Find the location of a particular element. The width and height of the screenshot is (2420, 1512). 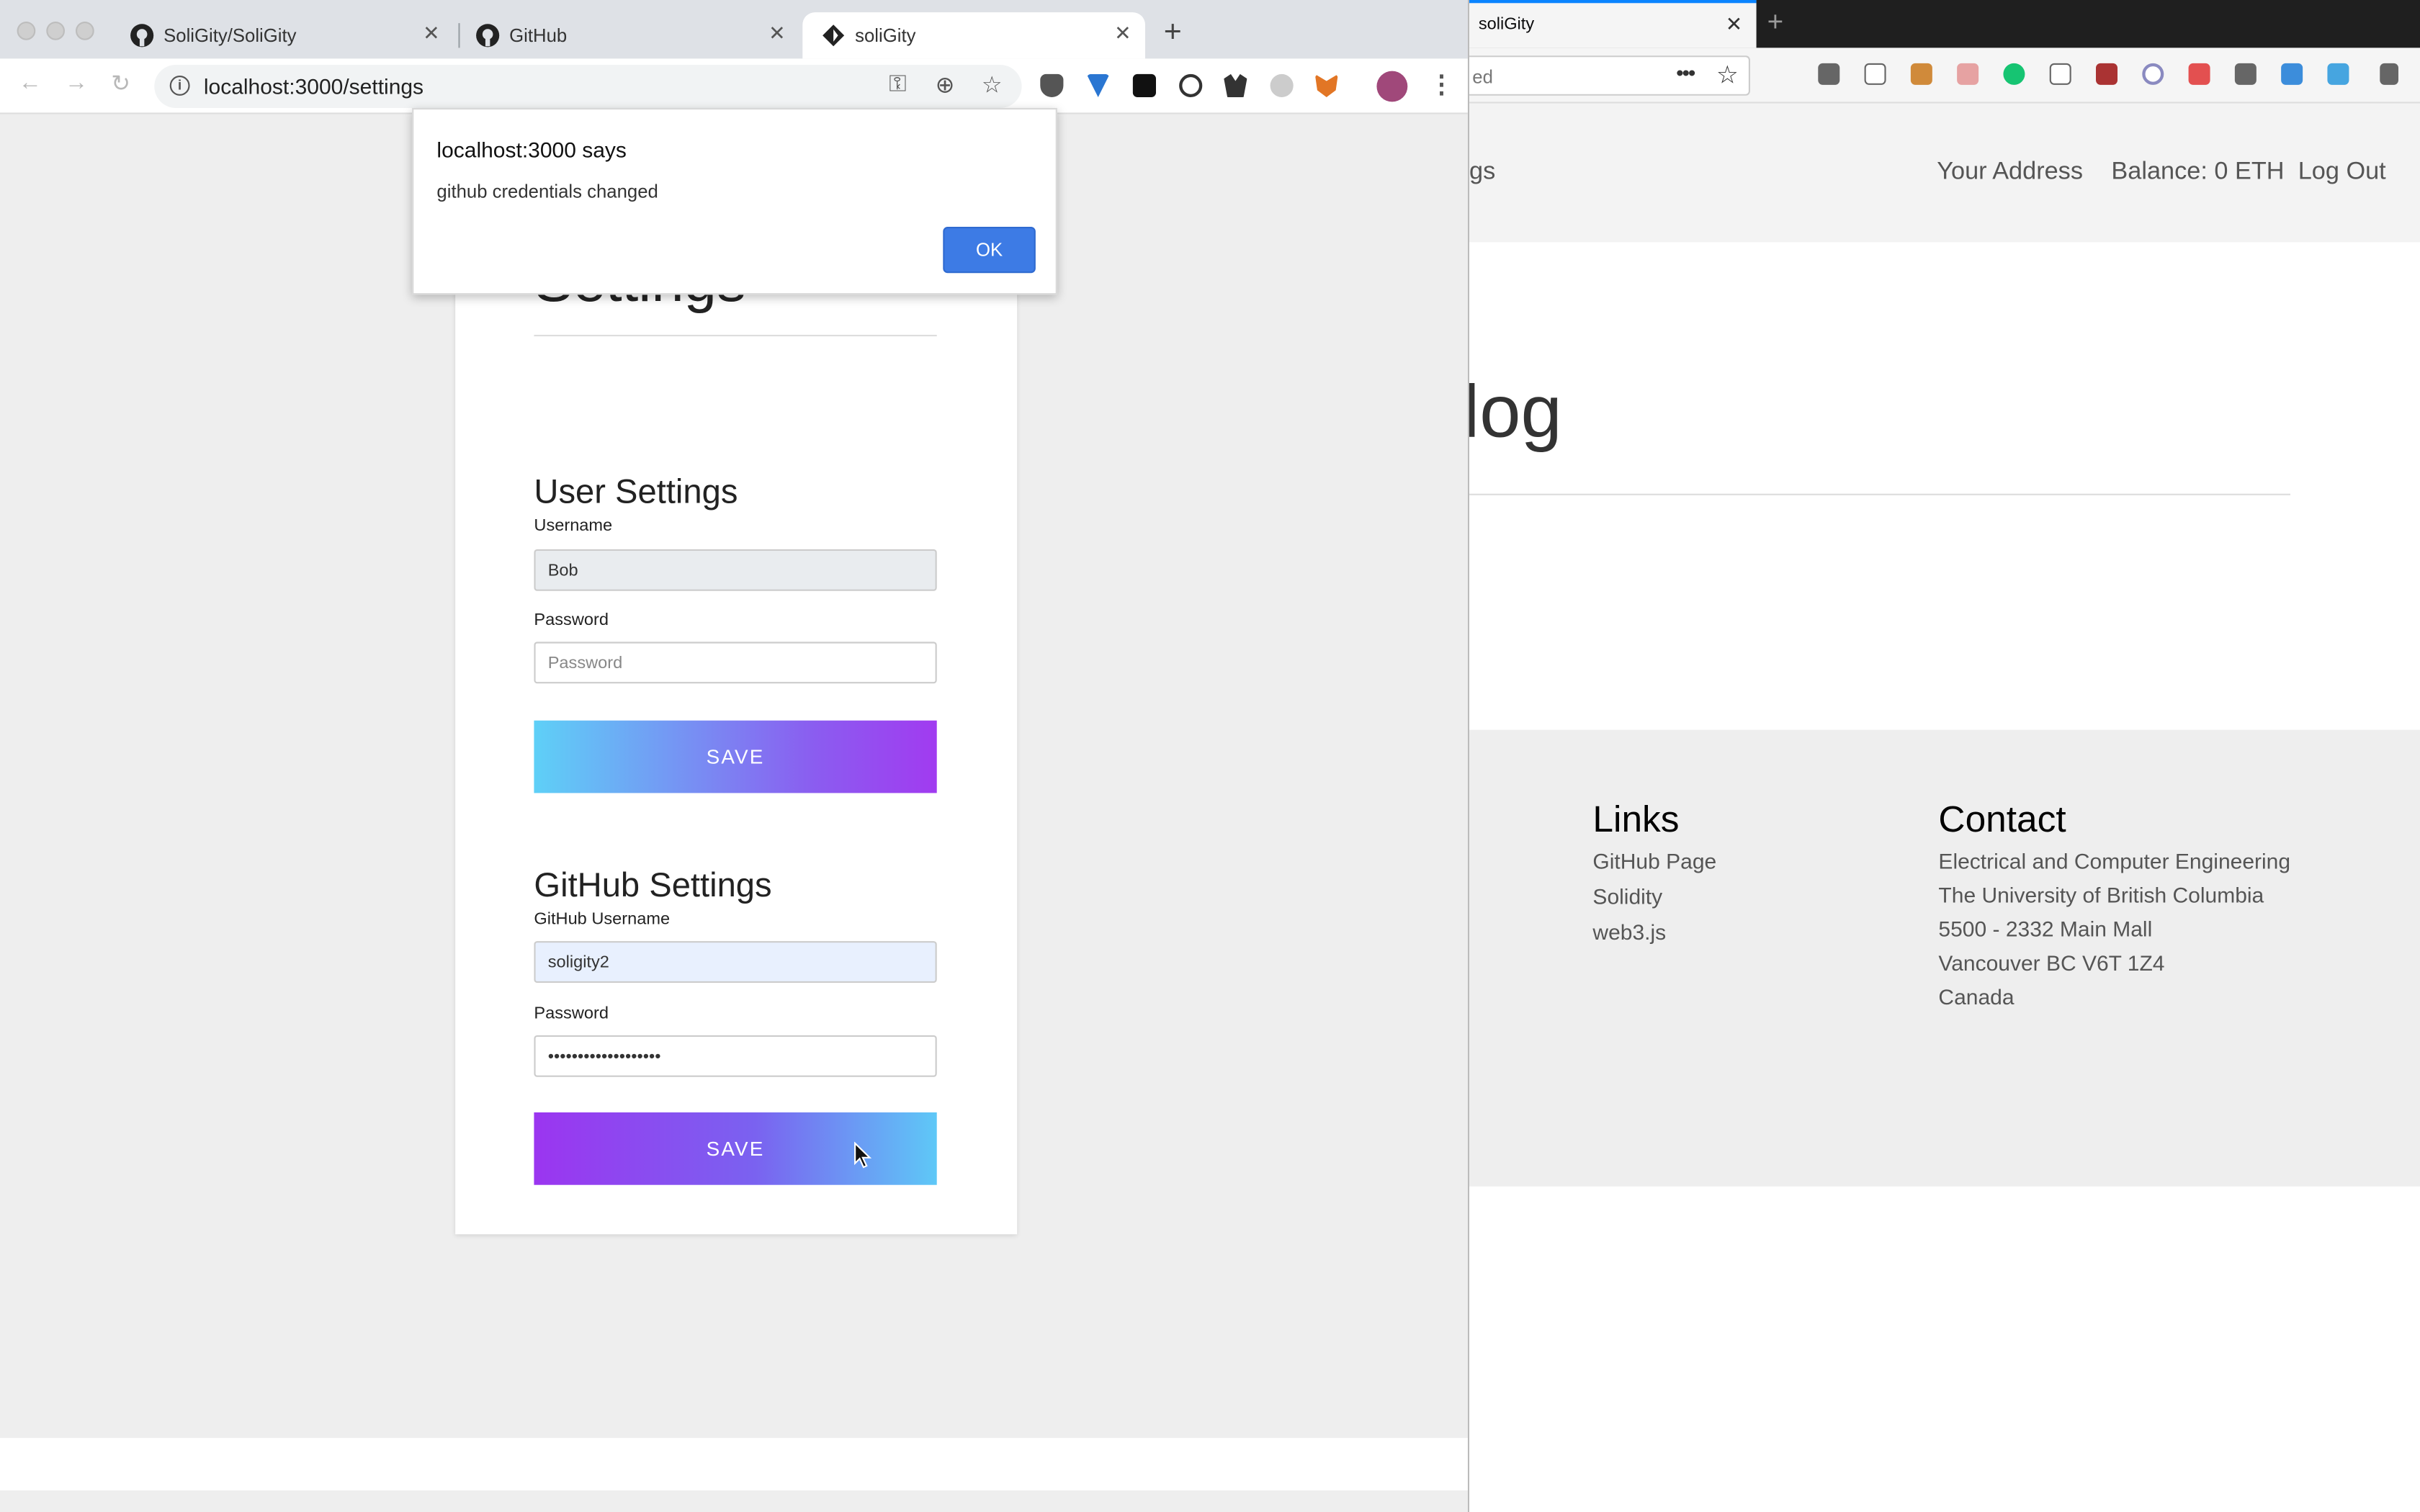

contact-line: Vancouver BC V6T 1Z4 is located at coordinates (2051, 963).